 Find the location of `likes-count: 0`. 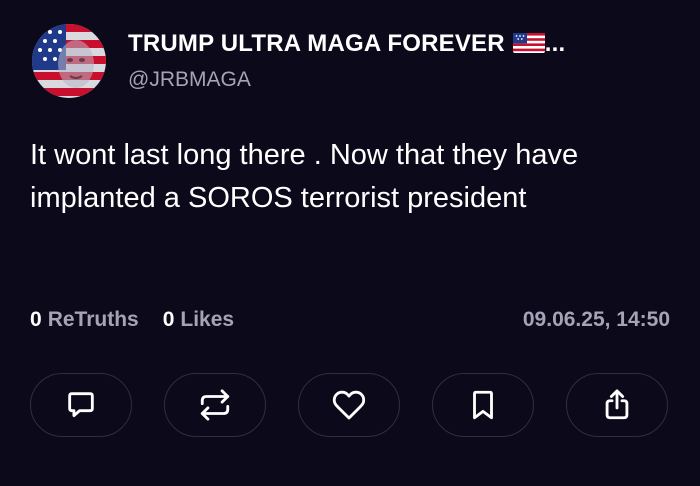

likes-count: 0 is located at coordinates (168, 319).